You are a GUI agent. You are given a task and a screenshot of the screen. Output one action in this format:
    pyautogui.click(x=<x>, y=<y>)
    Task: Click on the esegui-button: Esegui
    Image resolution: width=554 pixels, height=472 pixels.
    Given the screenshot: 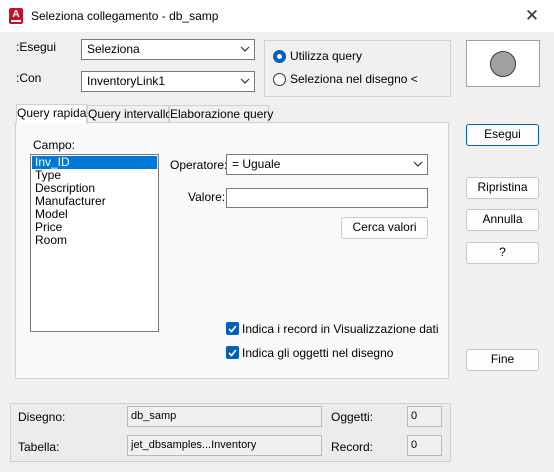 What is the action you would take?
    pyautogui.click(x=502, y=135)
    